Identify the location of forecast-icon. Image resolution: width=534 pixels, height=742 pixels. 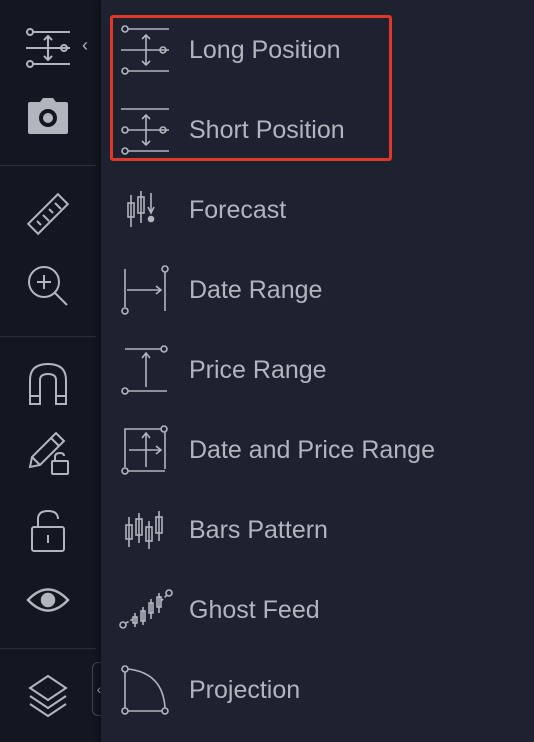
(146, 210).